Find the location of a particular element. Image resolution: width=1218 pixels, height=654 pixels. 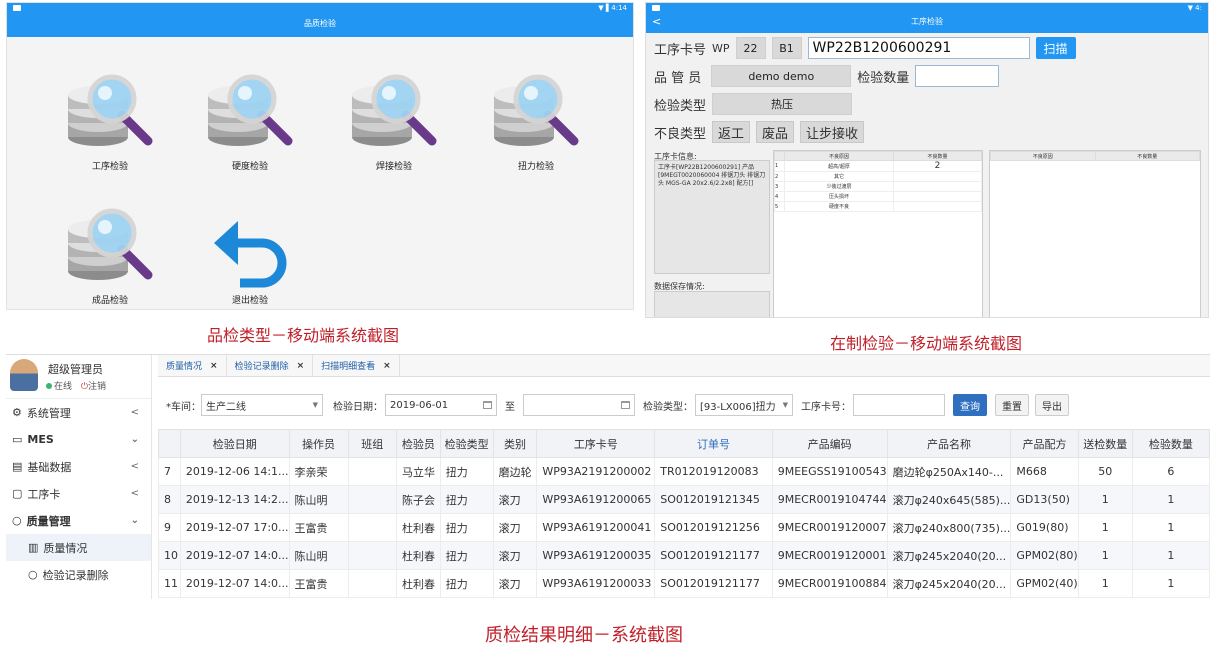

workshop-select: 生产二线 ▼ is located at coordinates (262, 405).